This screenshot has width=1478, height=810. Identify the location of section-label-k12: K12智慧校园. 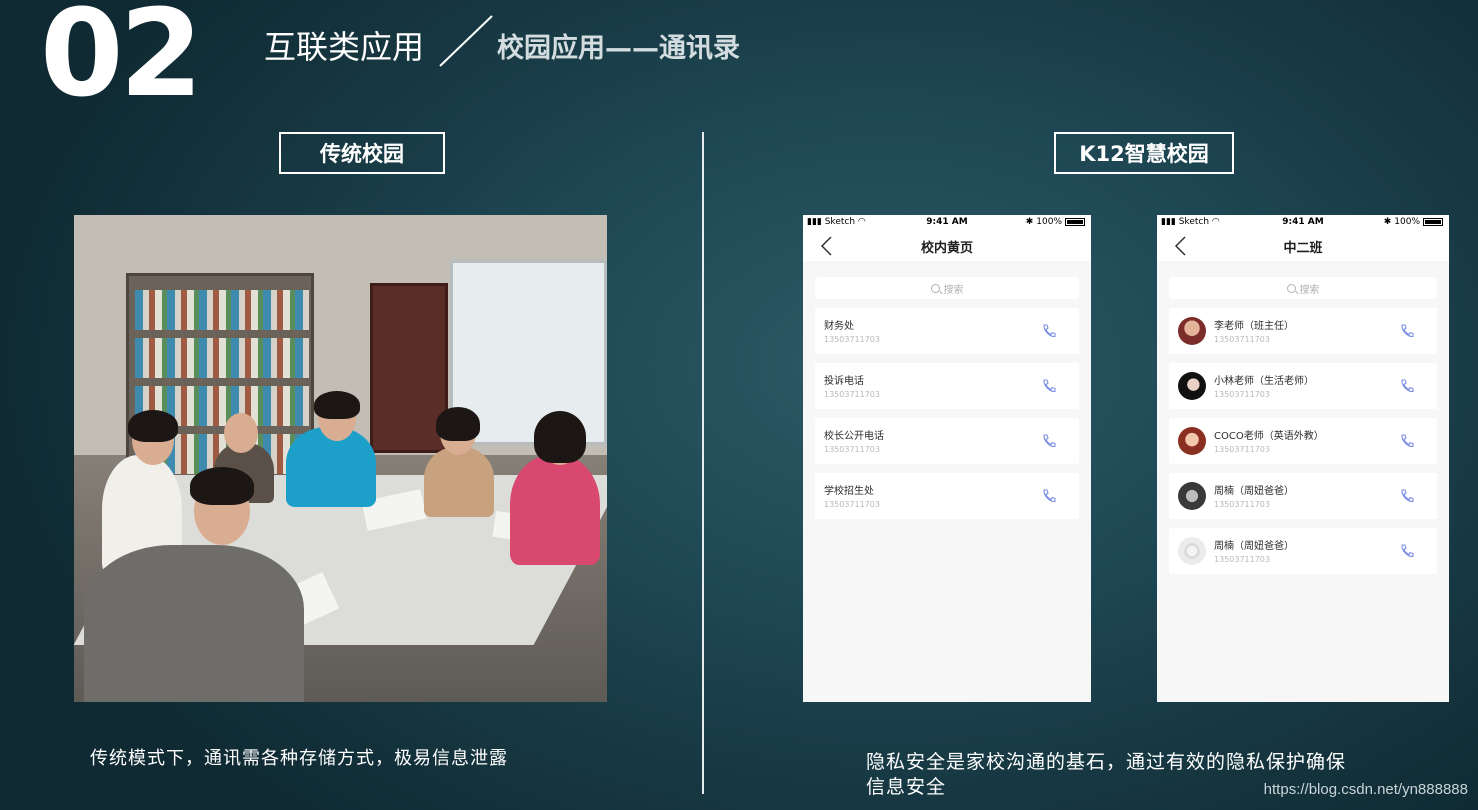
(1144, 153).